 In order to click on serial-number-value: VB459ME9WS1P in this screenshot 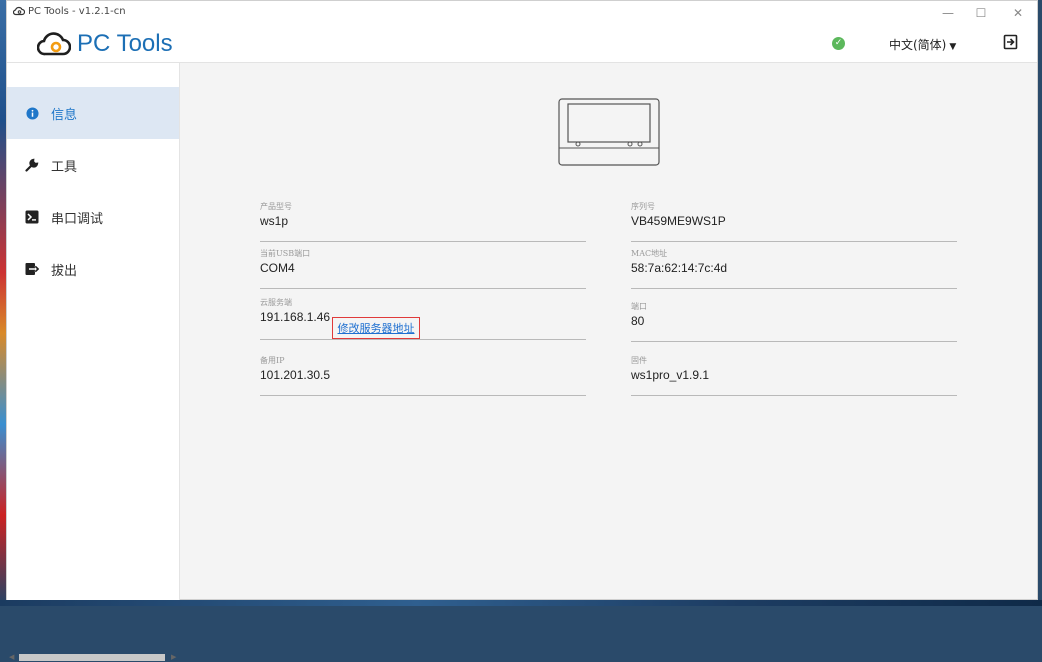, I will do `click(678, 221)`.